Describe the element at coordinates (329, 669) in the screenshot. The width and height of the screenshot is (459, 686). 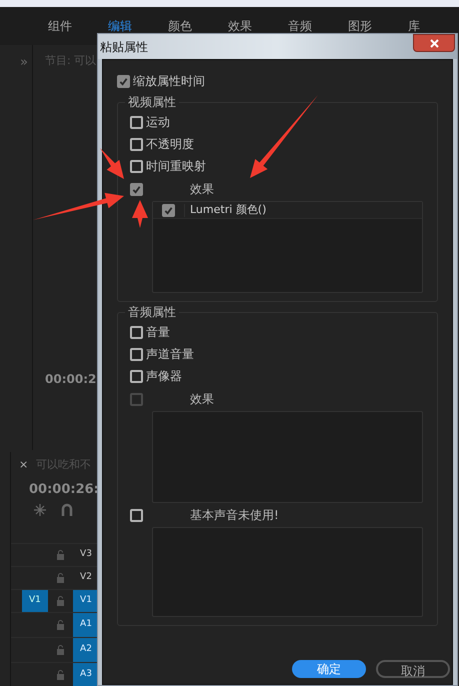
I see `ok-button: 确定` at that location.